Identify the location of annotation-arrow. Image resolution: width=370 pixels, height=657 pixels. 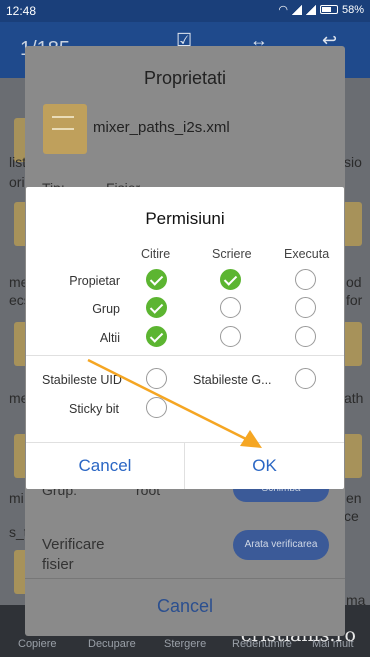
(174, 403).